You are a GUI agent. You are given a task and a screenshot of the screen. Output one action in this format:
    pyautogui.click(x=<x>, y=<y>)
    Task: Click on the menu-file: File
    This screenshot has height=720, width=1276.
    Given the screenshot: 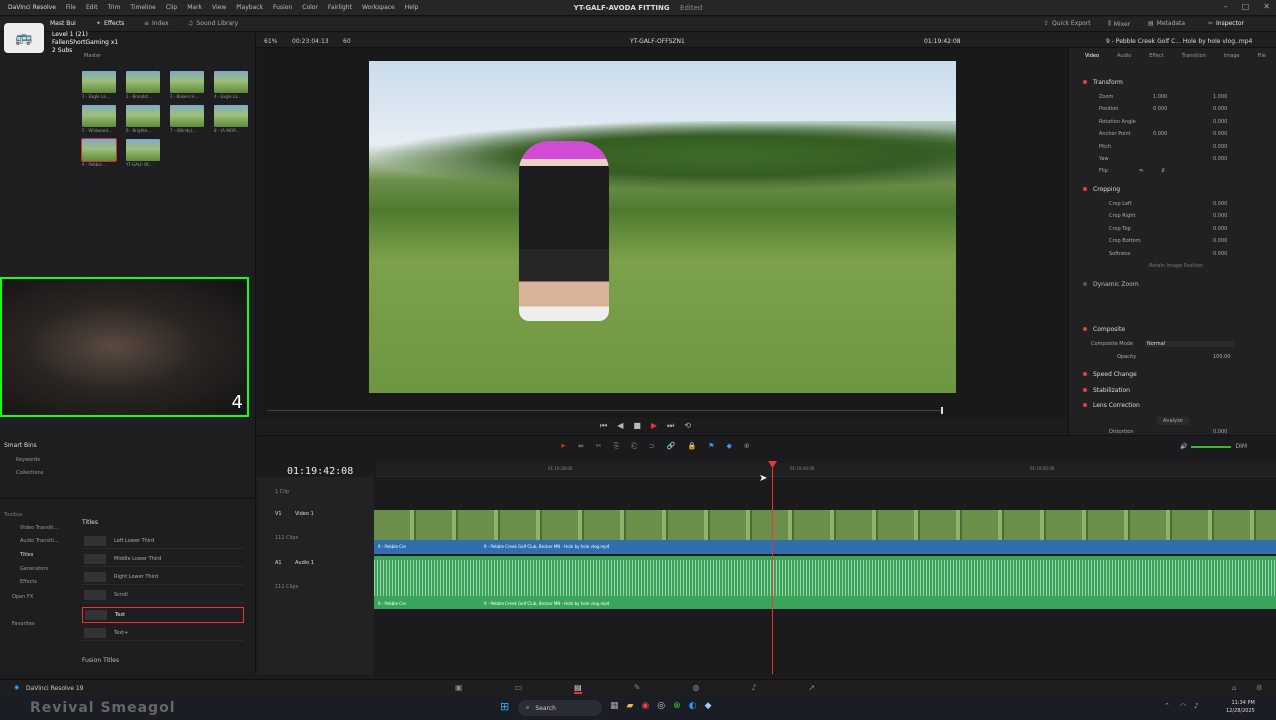 What is the action you would take?
    pyautogui.click(x=71, y=7)
    